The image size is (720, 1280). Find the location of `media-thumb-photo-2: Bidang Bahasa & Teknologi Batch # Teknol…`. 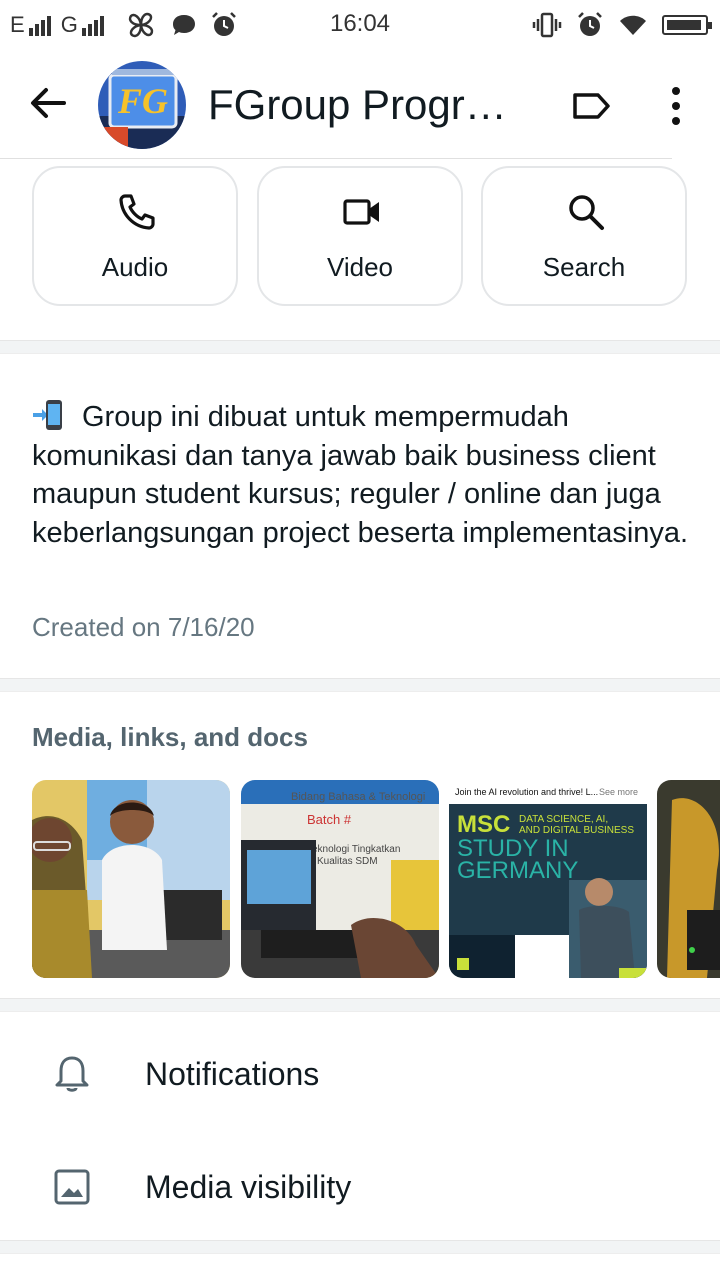

media-thumb-photo-2: Bidang Bahasa & Teknologi Batch # Teknol… is located at coordinates (340, 879).